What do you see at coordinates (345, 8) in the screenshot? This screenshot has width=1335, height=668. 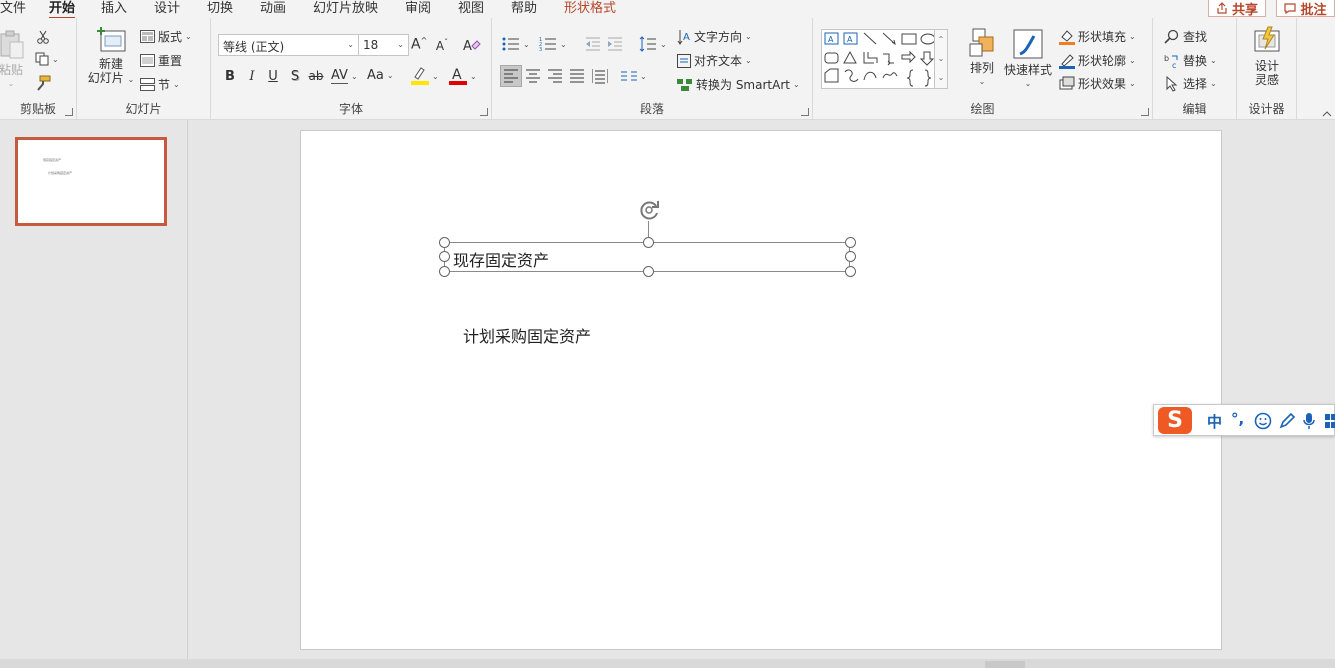 I see `tab-slideshow: 幻灯片放映` at bounding box center [345, 8].